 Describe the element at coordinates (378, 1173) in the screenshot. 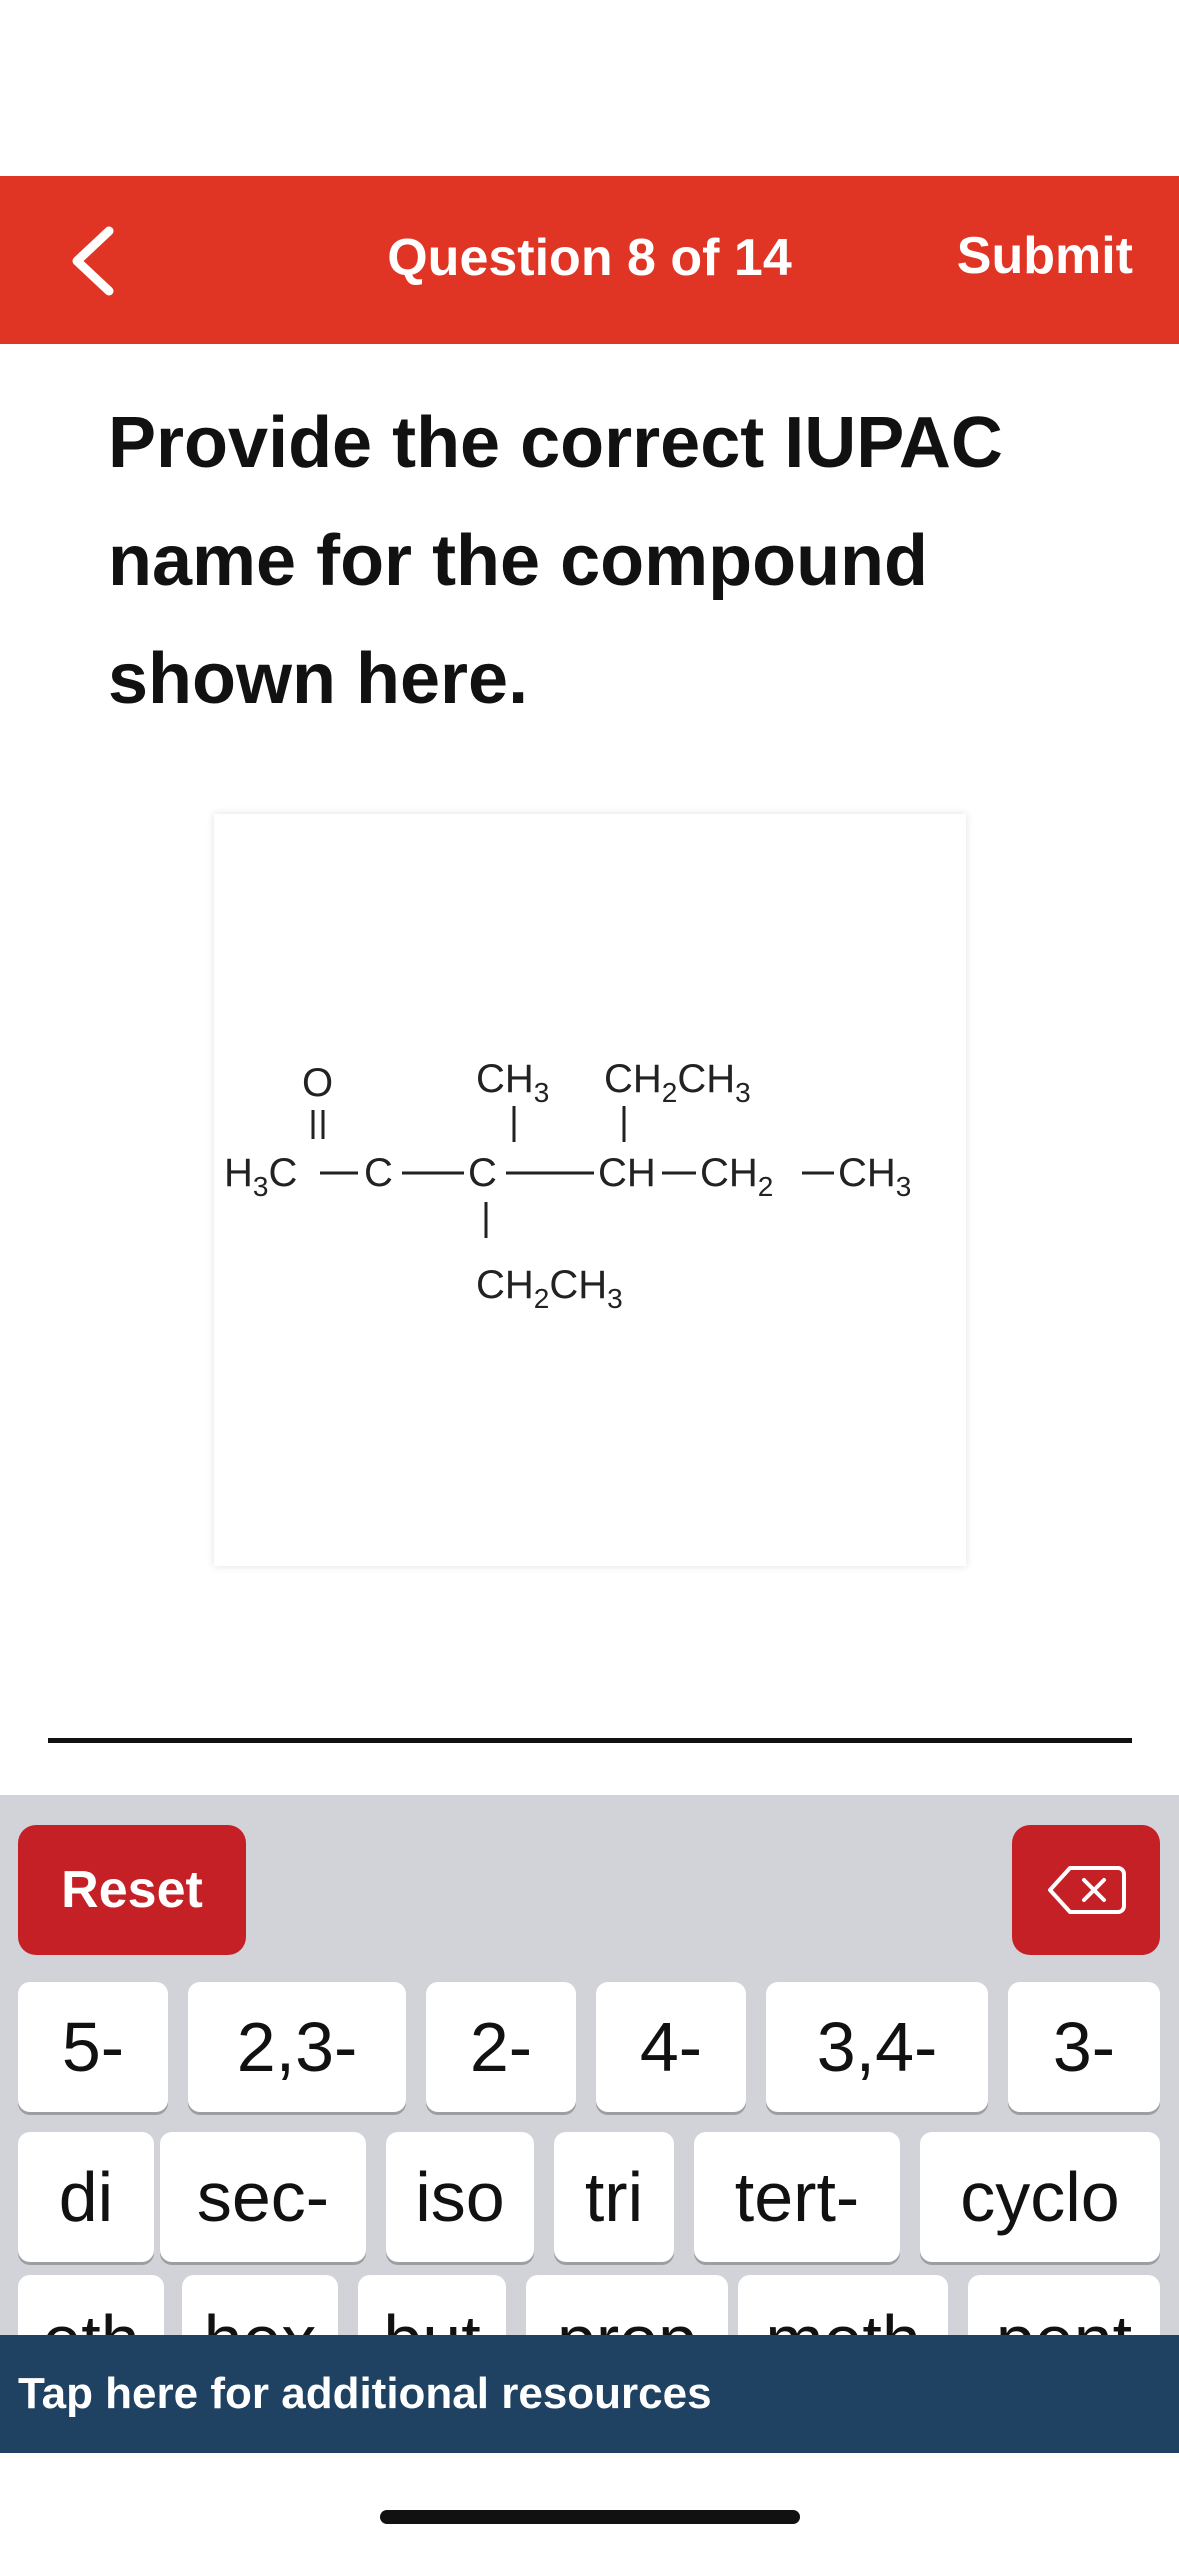

I see `carbonyl-carbon-label: C` at that location.